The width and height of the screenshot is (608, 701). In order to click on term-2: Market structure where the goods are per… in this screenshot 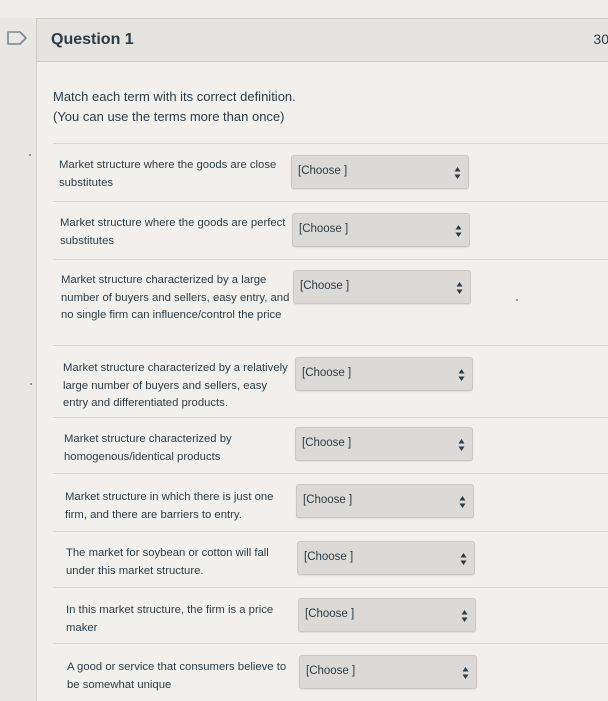, I will do `click(173, 232)`.